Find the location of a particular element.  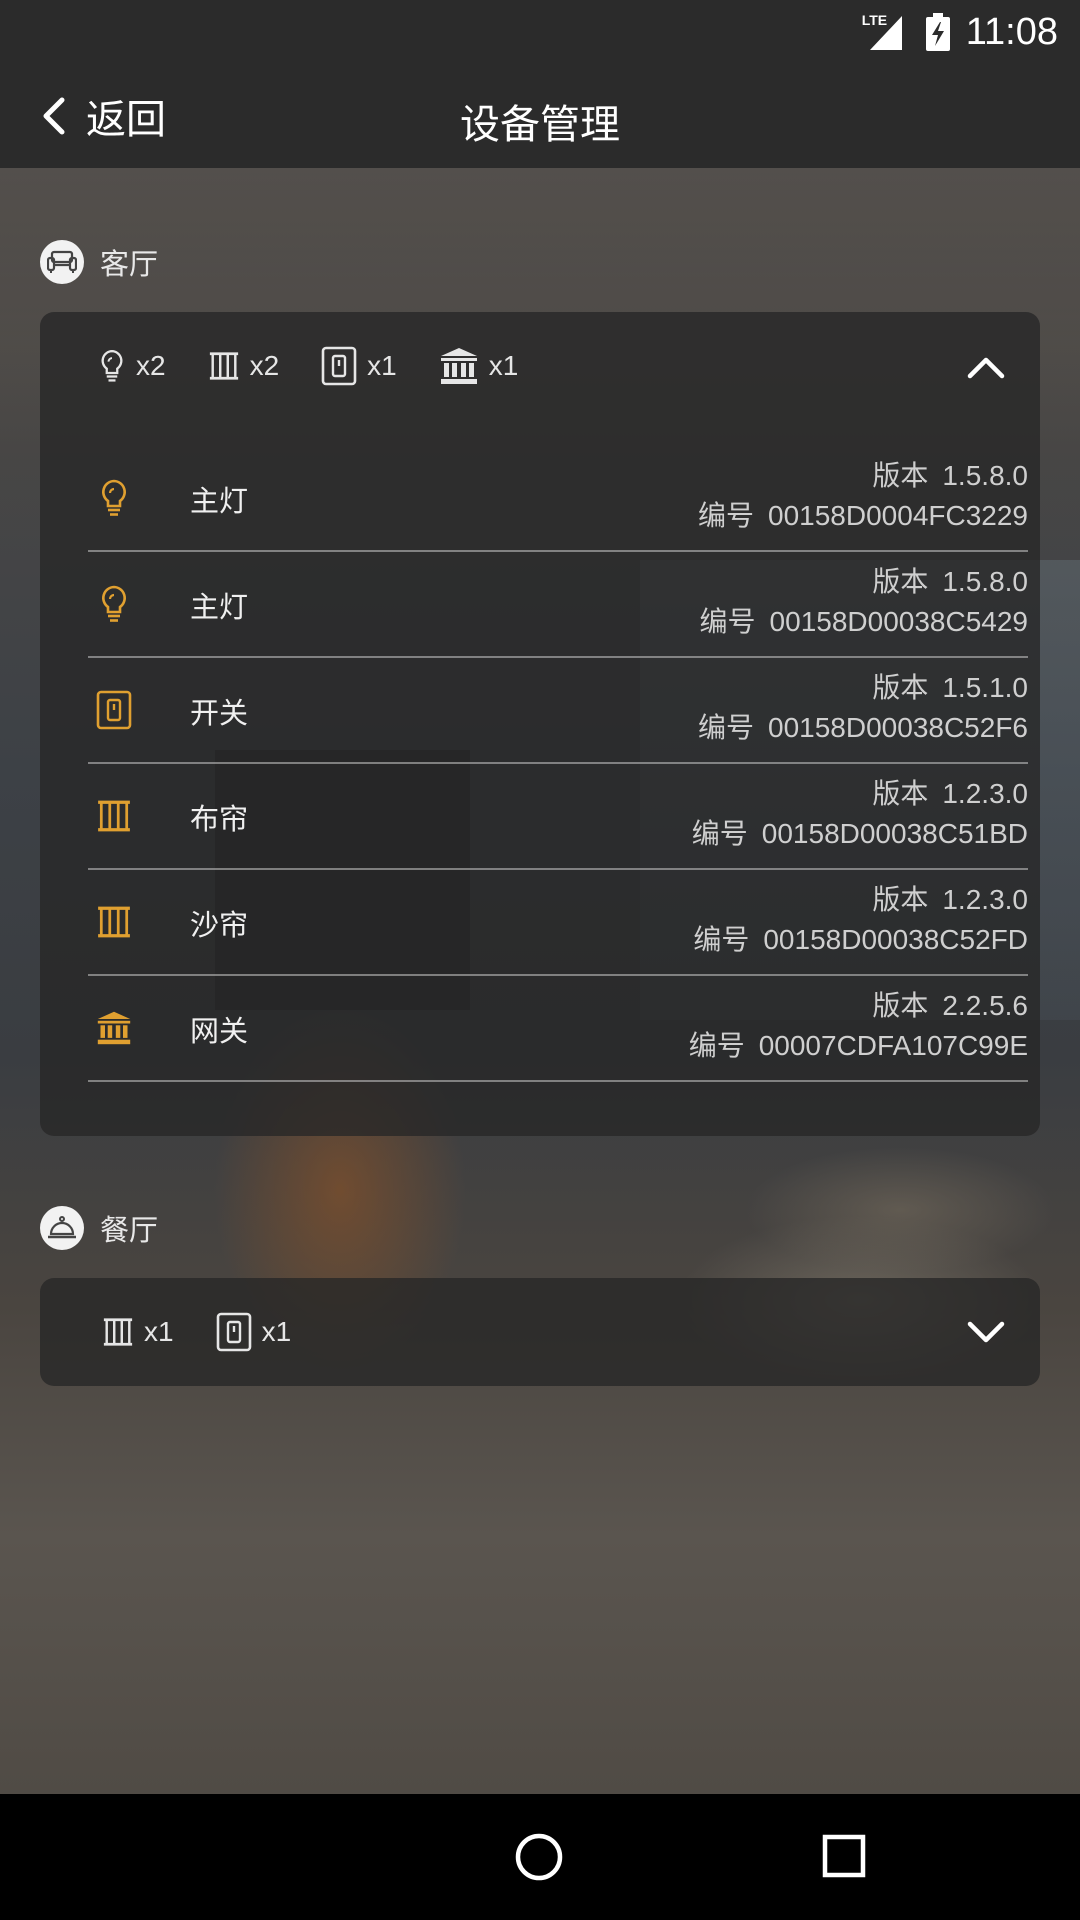

chevron-down-icon is located at coordinates (986, 1332).